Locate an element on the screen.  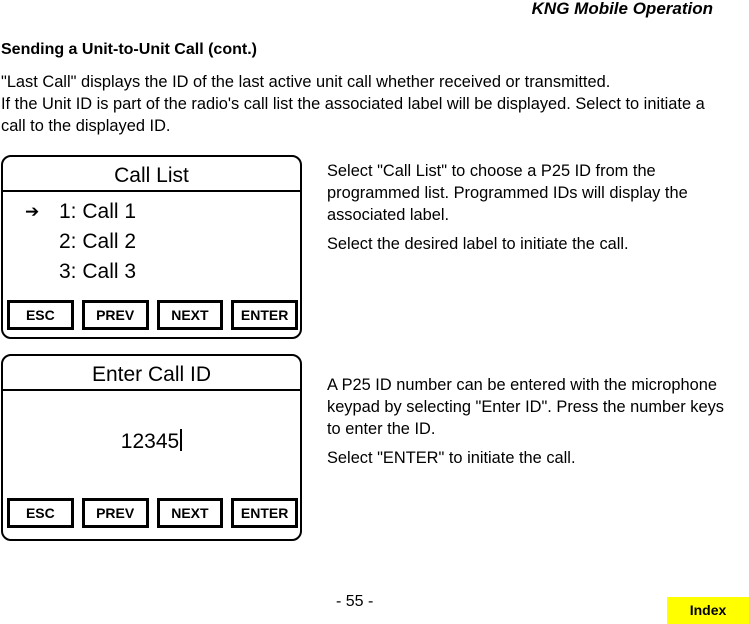
list-item: 3: Call 3 is located at coordinates (97, 272).